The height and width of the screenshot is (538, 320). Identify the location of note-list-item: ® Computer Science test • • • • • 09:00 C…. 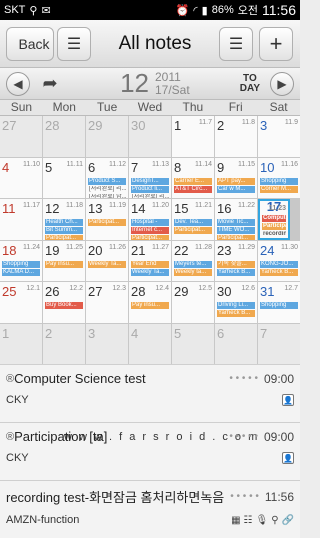
(150, 403).